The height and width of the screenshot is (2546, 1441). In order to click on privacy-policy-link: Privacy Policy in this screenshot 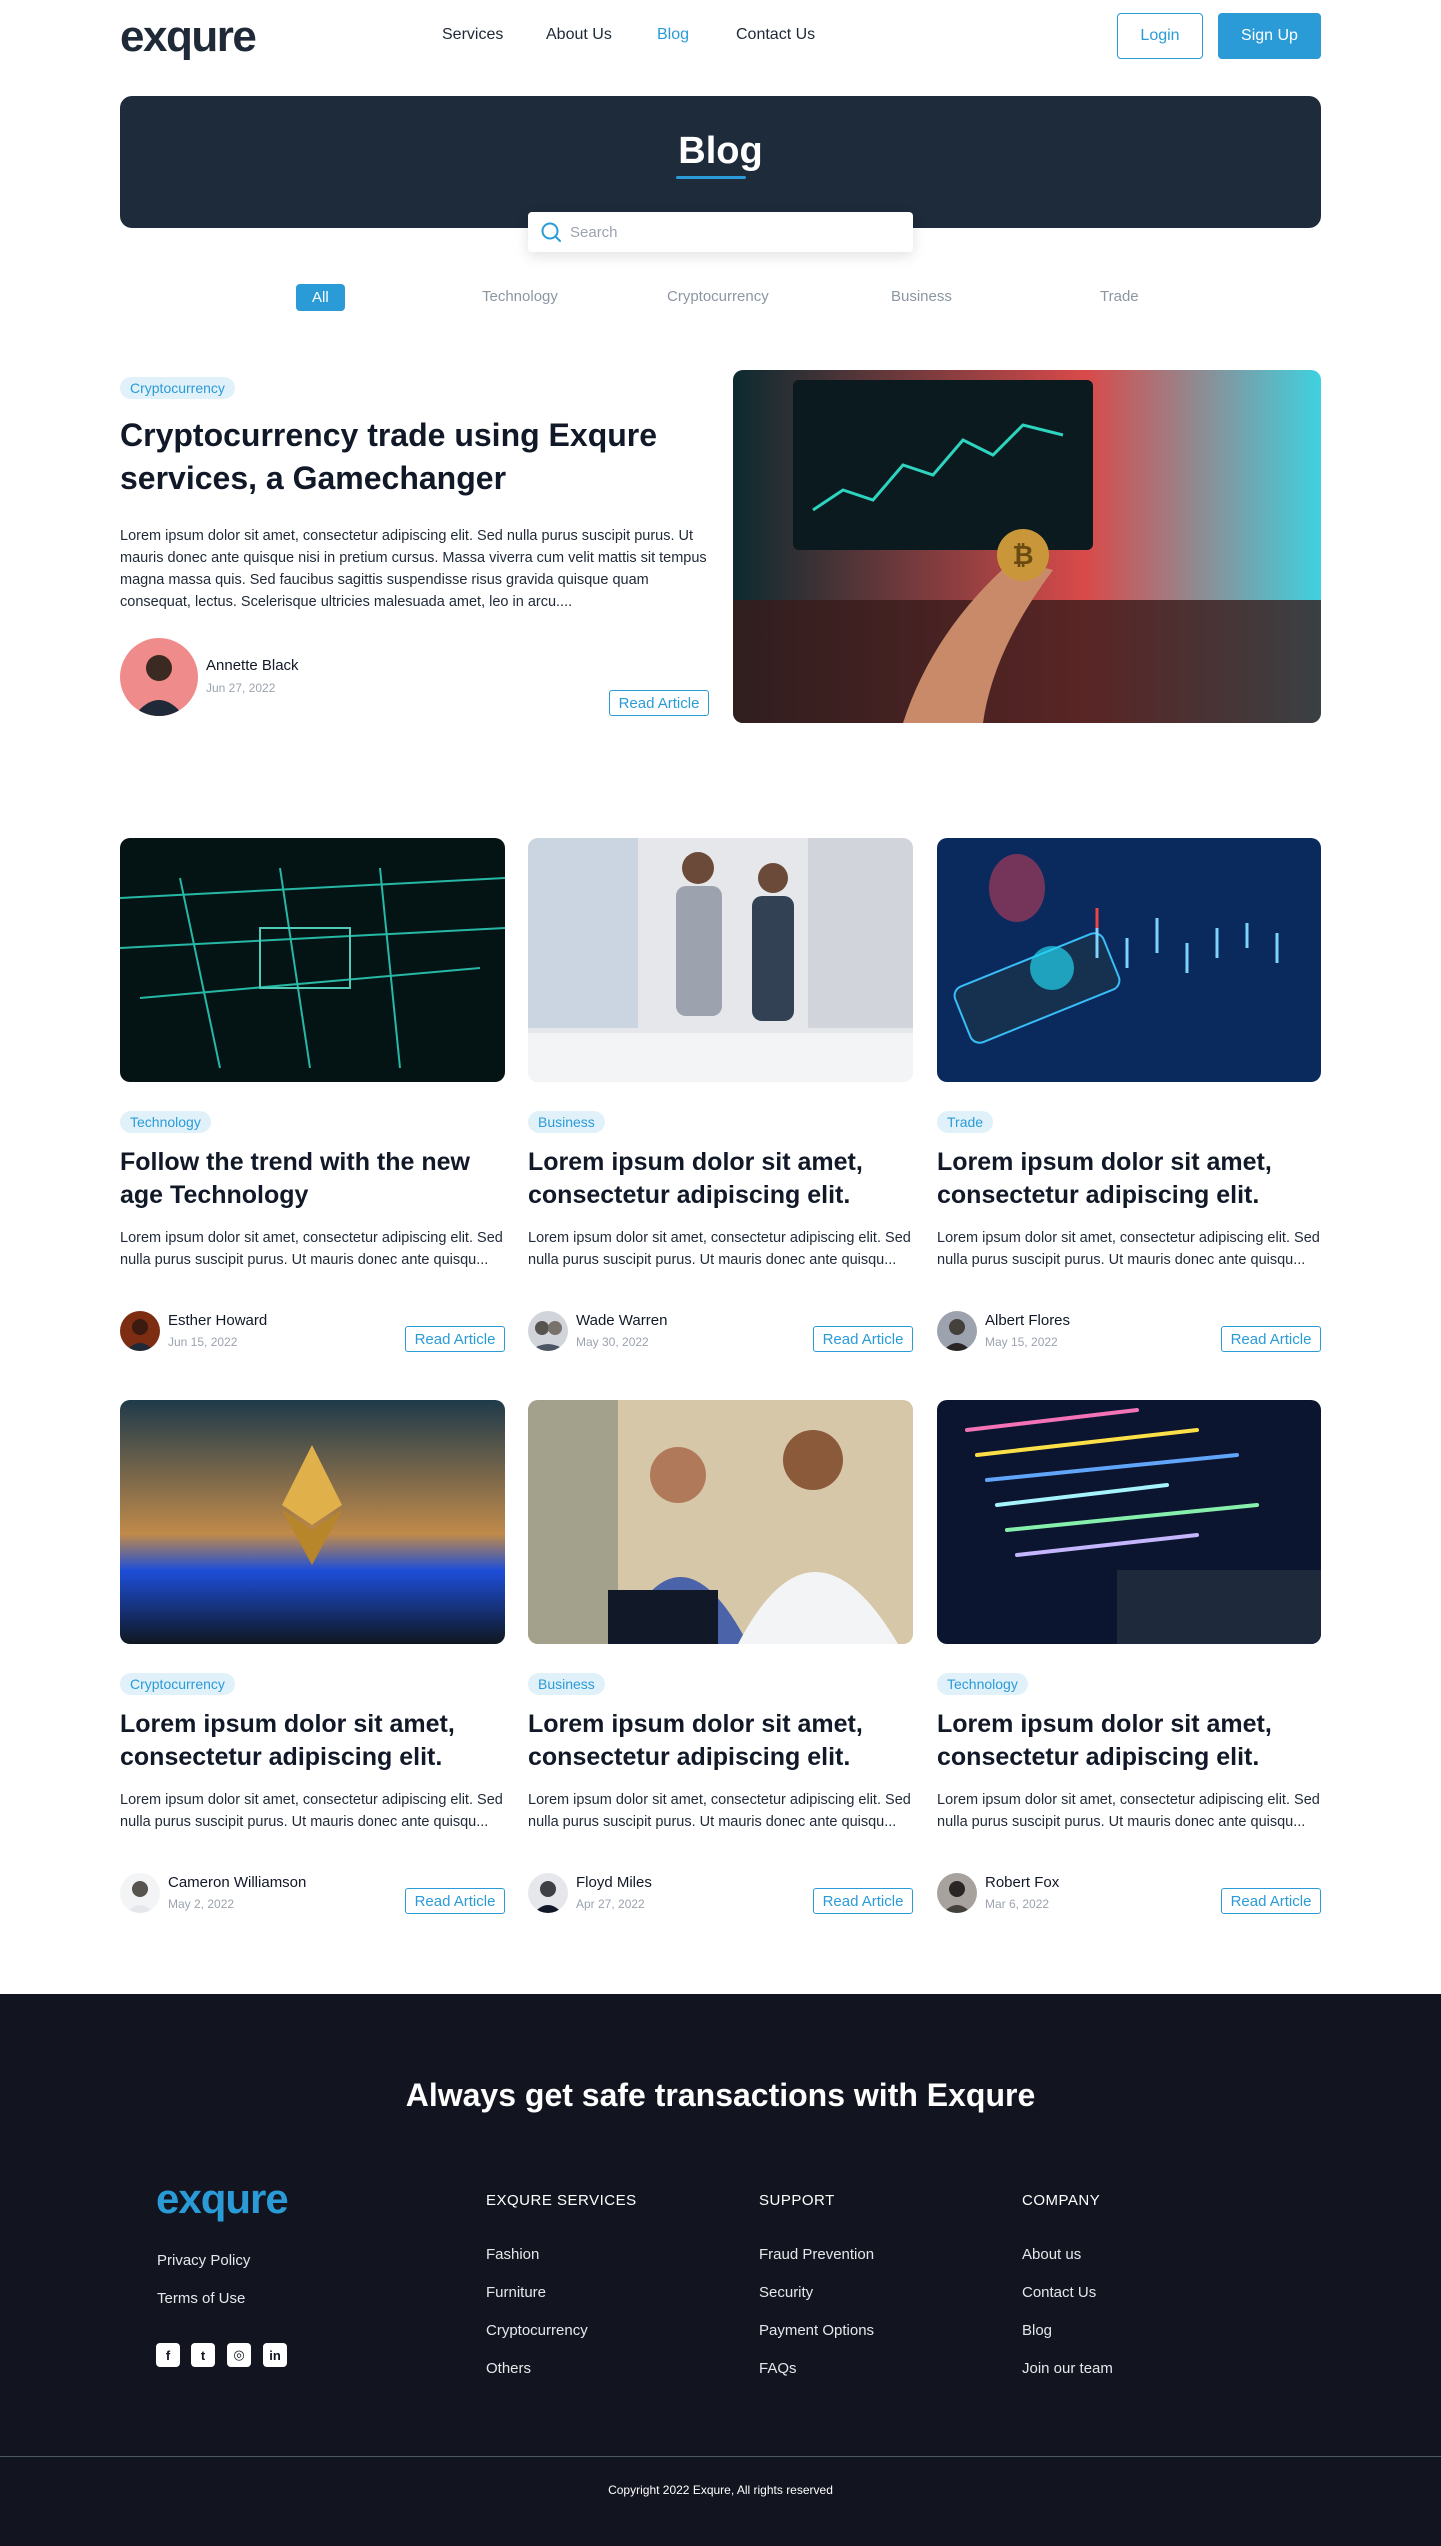, I will do `click(203, 2260)`.